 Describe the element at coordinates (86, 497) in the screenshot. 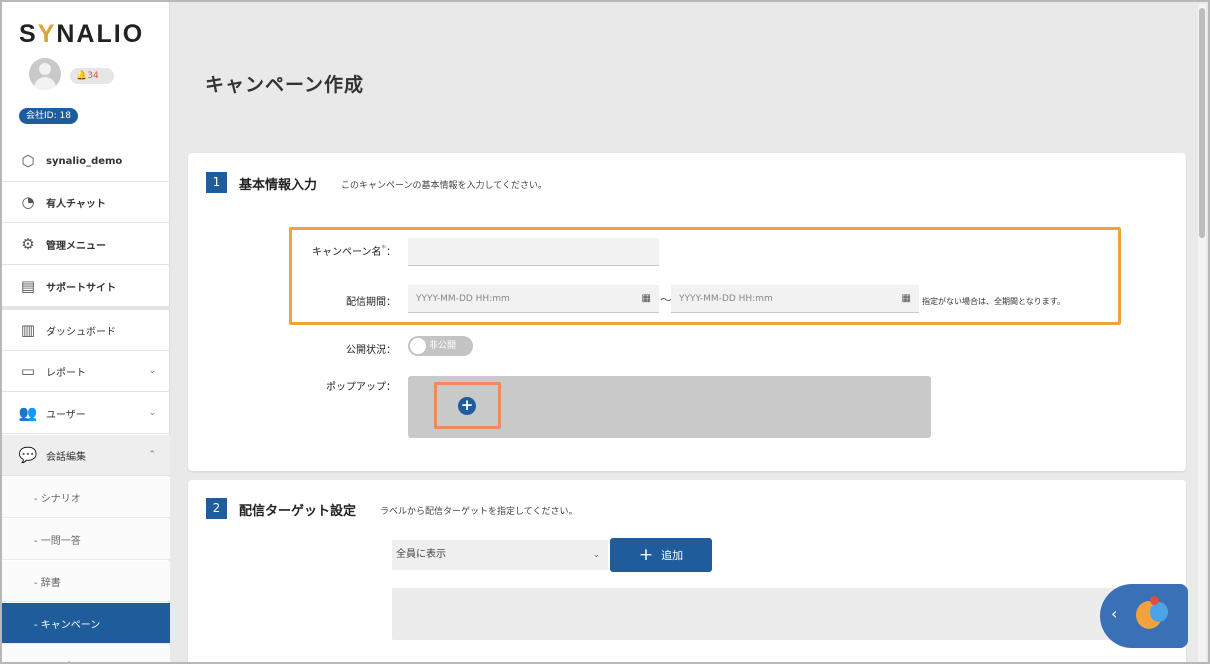

I see `sidebar-subitem-scenario: - シナリオ` at that location.